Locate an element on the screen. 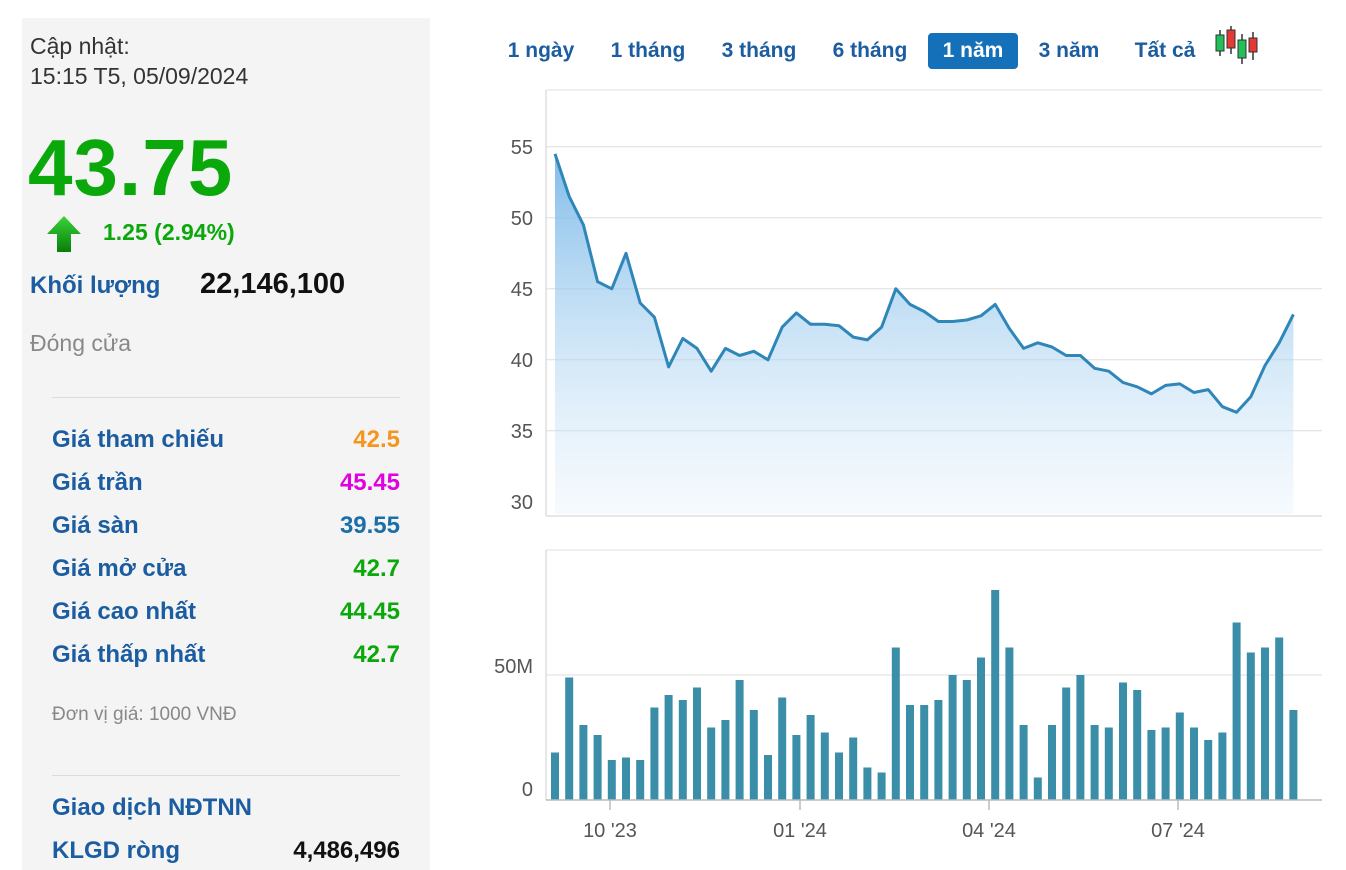 This screenshot has width=1346, height=870. price-tick-label: 45 is located at coordinates (522, 290).